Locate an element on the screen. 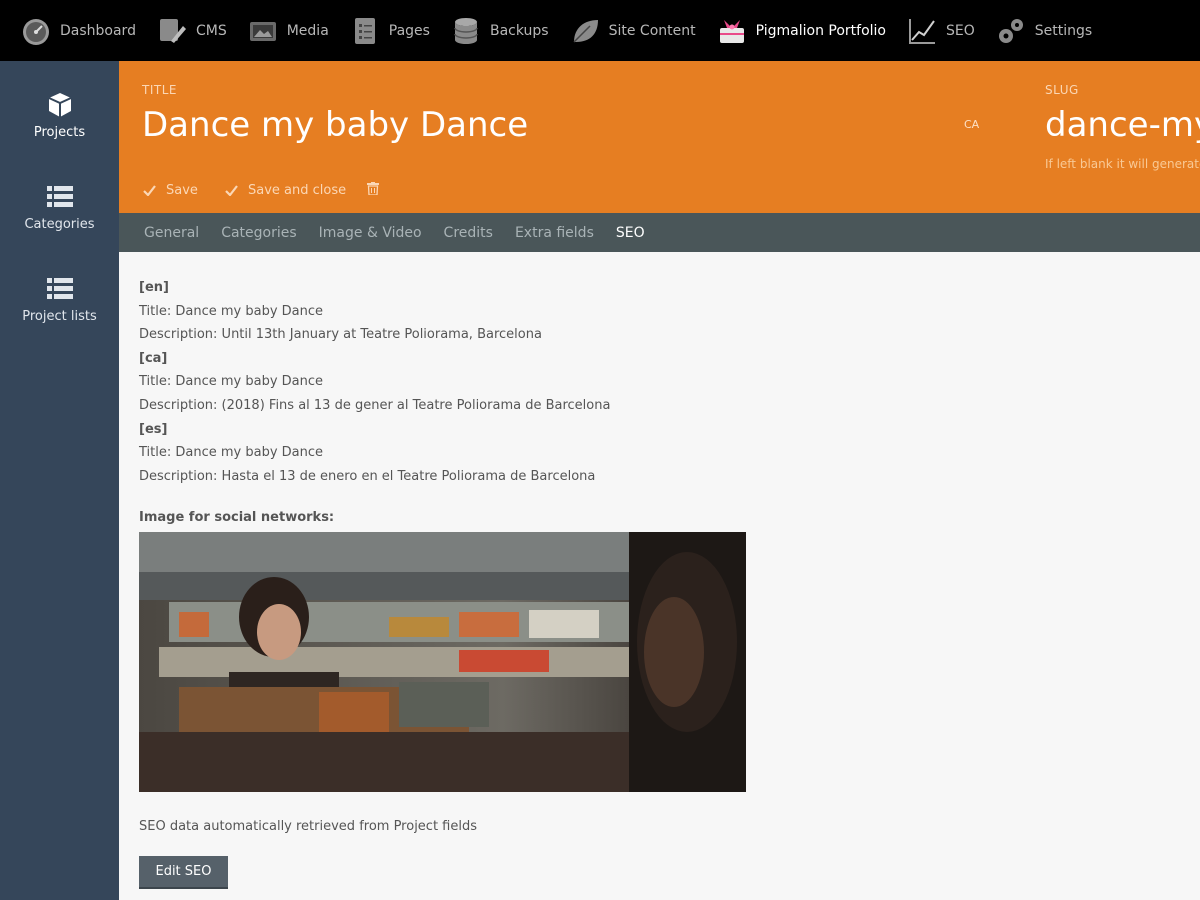  language-tag: CA is located at coordinates (971, 124).